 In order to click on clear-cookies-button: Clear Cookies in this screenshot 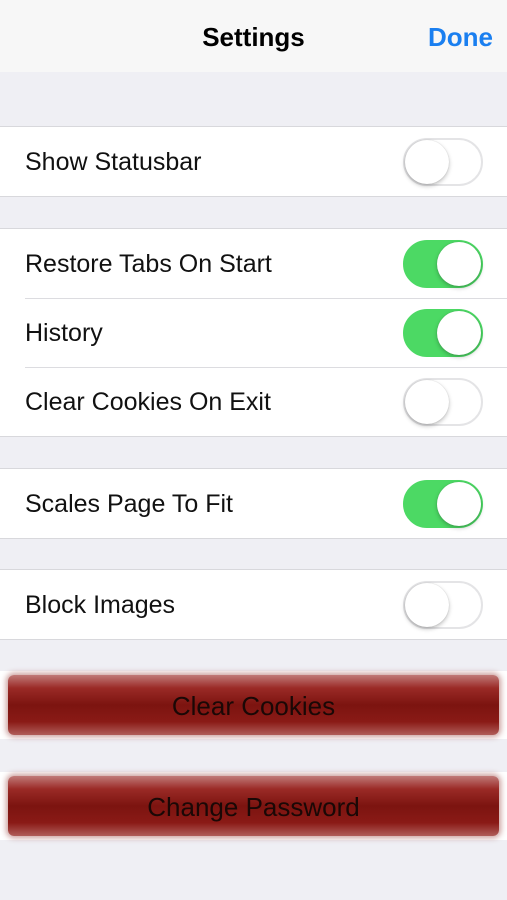, I will do `click(253, 705)`.